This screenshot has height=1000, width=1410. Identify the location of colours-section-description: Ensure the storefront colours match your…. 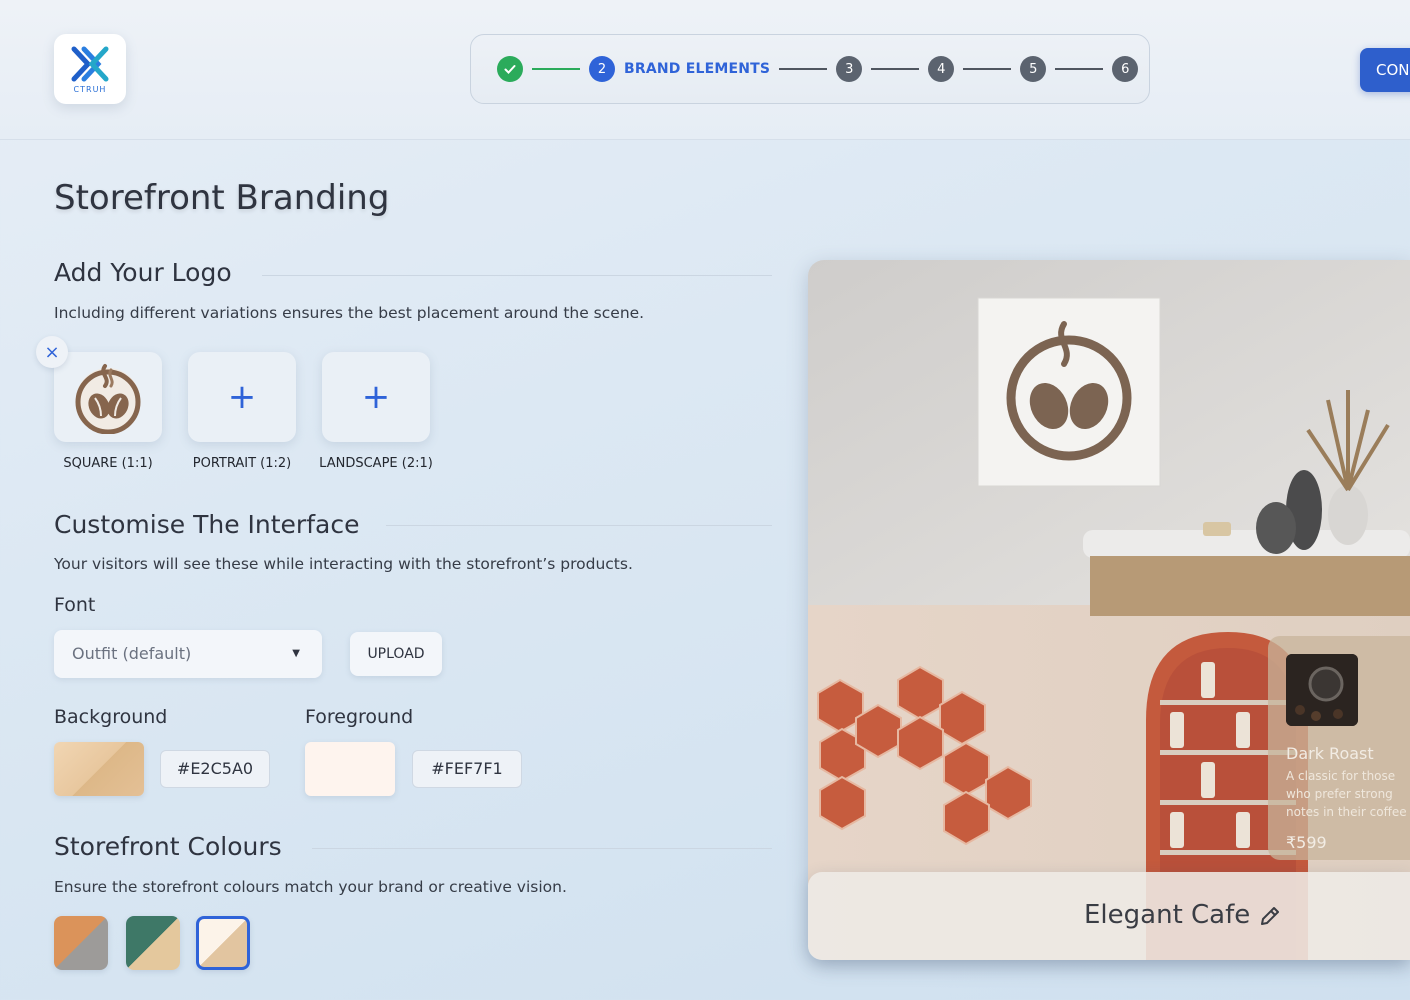
(310, 887).